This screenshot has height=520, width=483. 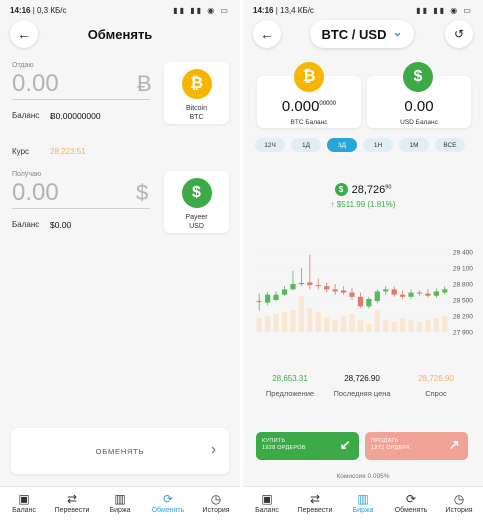 What do you see at coordinates (23, 65) in the screenshot?
I see `give-label: Отдаю` at bounding box center [23, 65].